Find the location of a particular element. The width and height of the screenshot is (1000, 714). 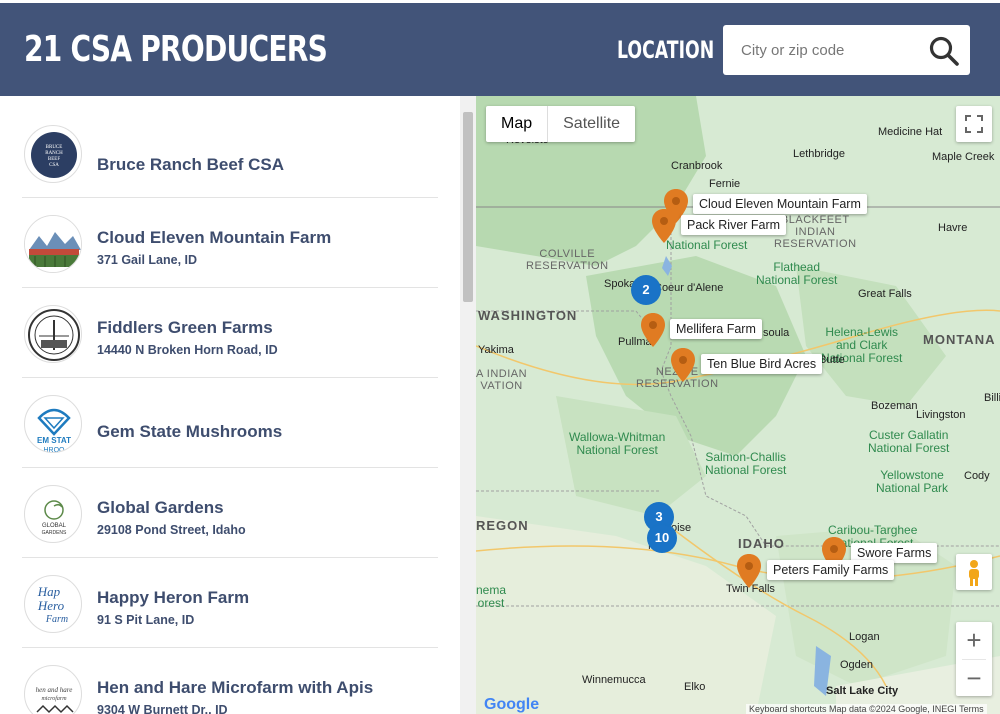

marker-label-ten-blue-bird: Ten Blue Bird Acres is located at coordinates (762, 364).